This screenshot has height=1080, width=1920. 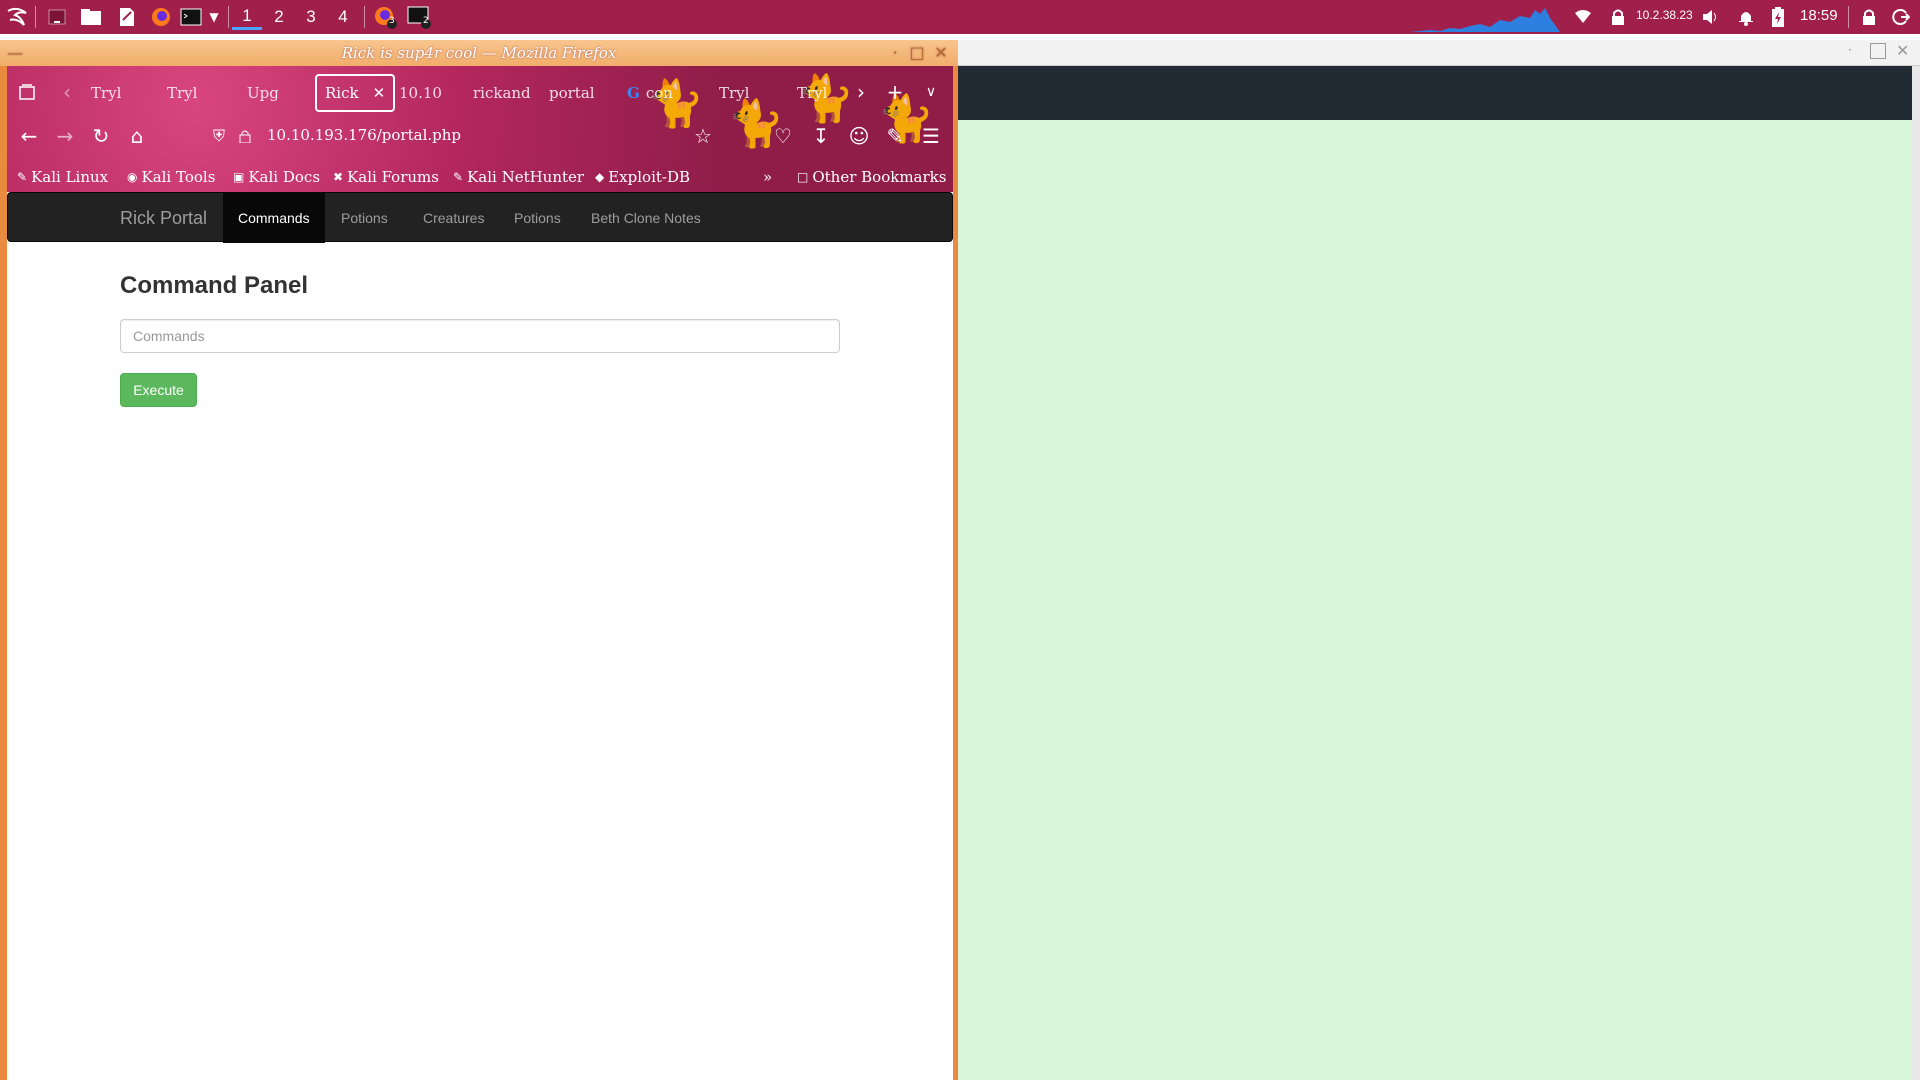 I want to click on folder-icon: □, so click(x=803, y=177).